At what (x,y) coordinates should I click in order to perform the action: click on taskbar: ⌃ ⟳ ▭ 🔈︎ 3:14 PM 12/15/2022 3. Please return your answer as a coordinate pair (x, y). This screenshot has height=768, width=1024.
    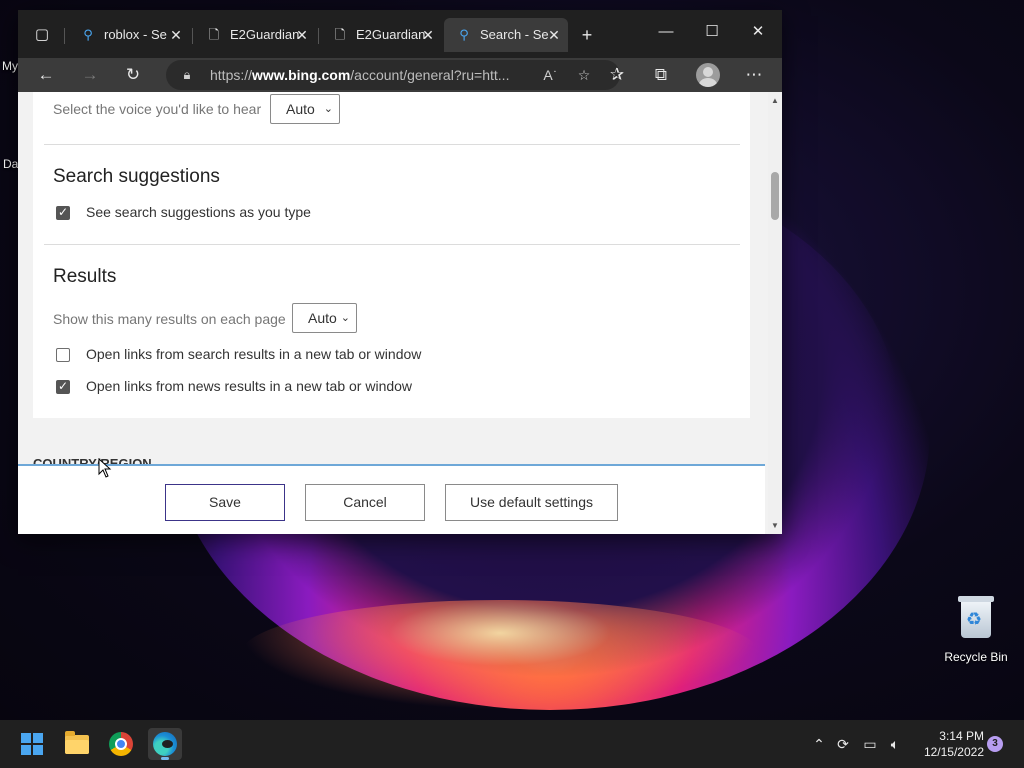
    Looking at the image, I should click on (512, 744).